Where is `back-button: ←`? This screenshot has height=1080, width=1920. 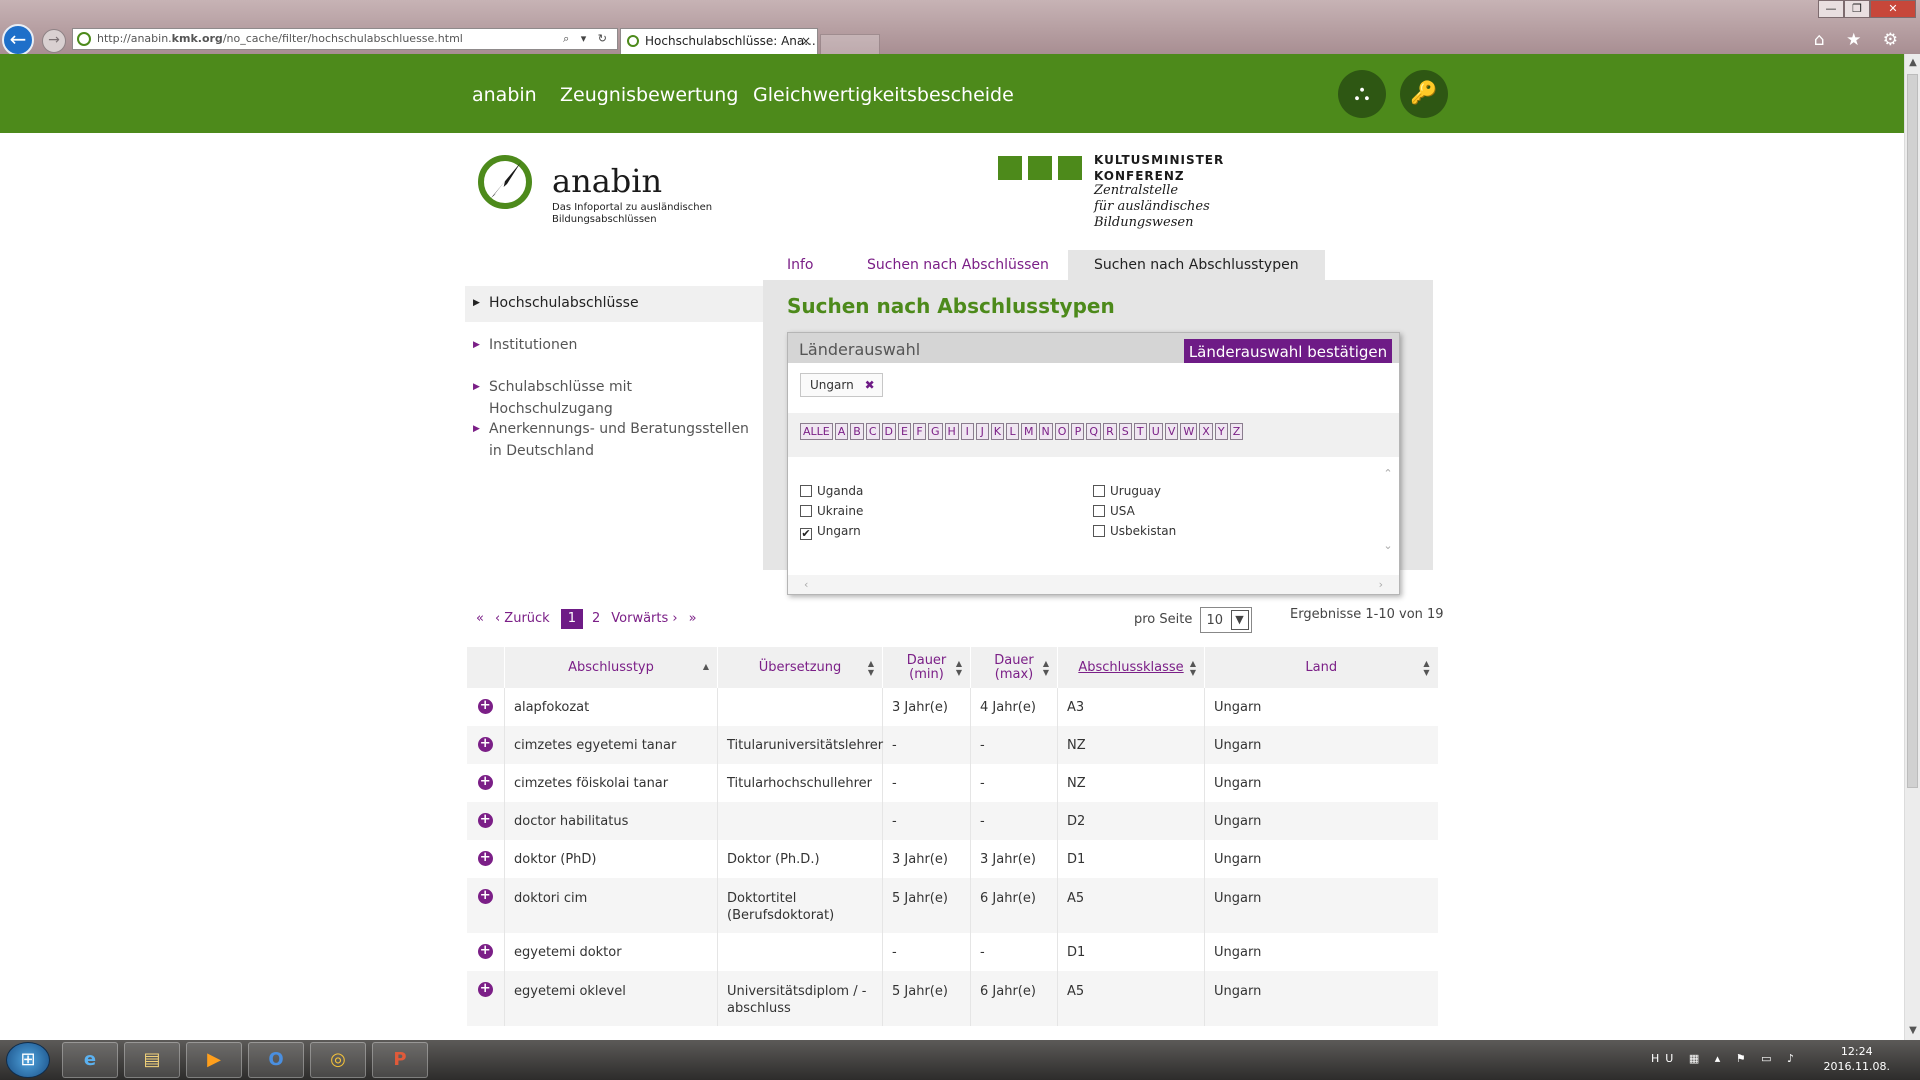
back-button: ← is located at coordinates (18, 40).